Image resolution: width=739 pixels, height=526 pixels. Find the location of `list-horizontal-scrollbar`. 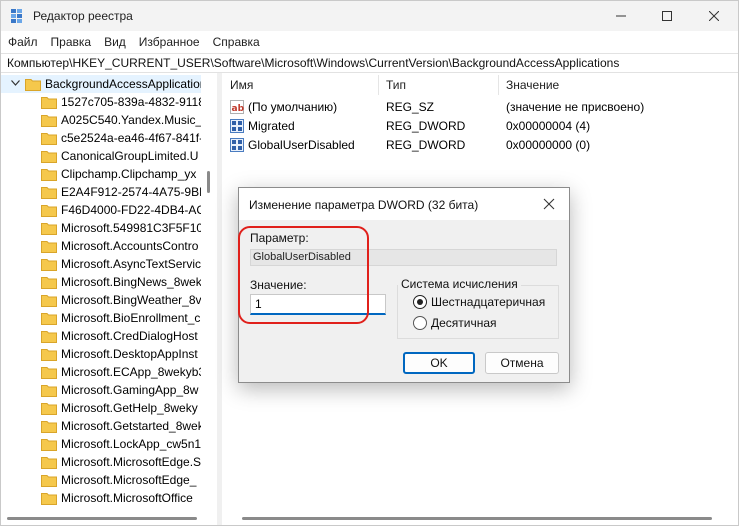

list-horizontal-scrollbar is located at coordinates (480, 519).